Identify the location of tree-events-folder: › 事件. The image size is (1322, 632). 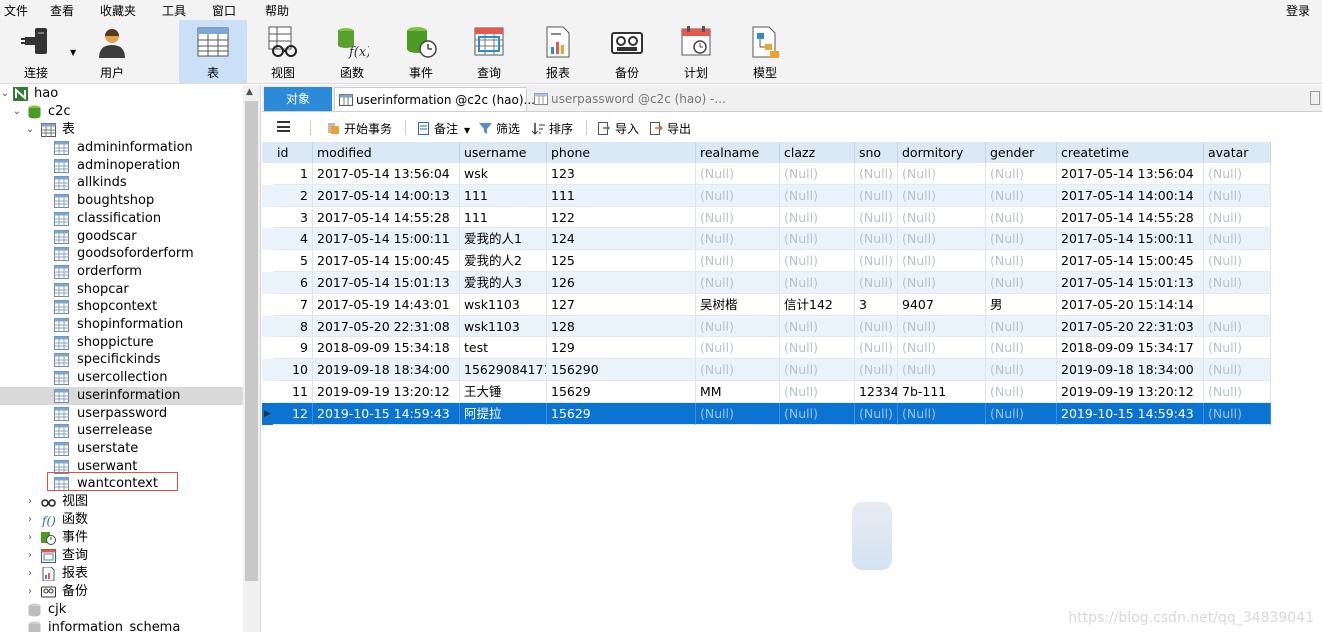
(121, 538).